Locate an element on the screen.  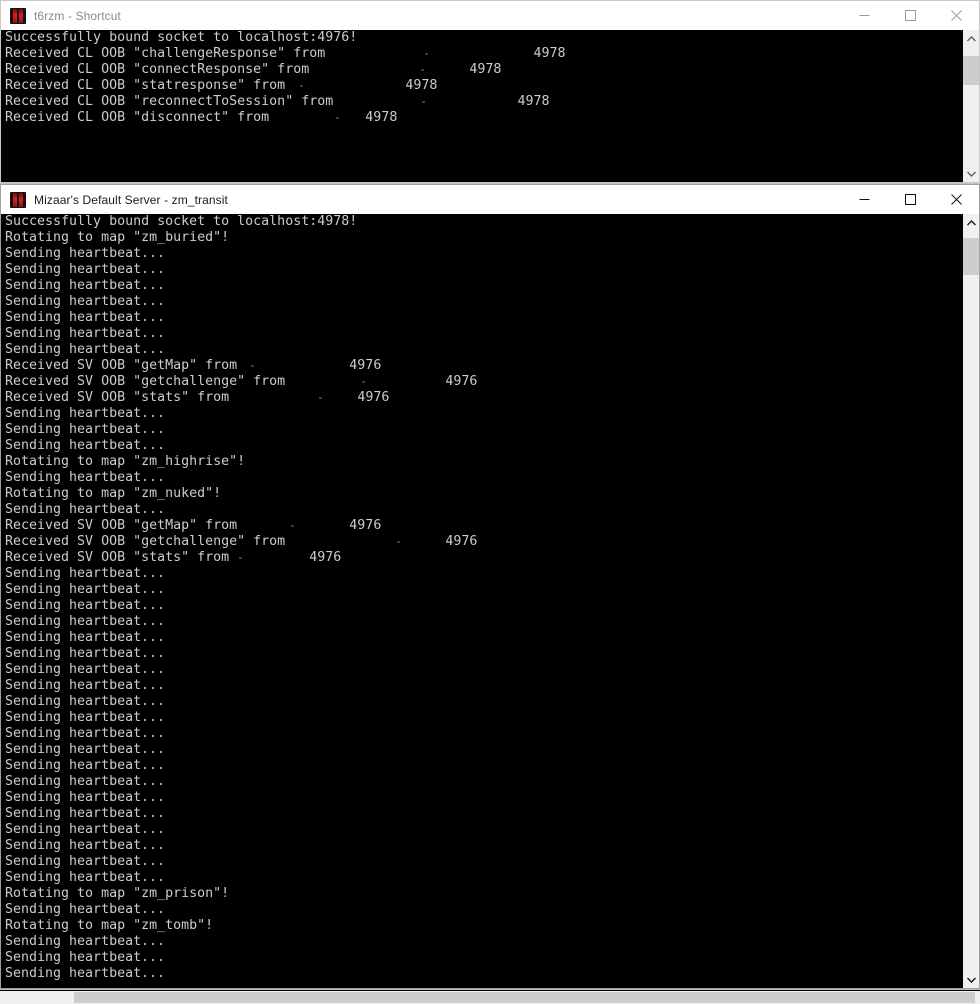
console-line: Received CL OOB "disconnect" from 4978 is located at coordinates (201, 118).